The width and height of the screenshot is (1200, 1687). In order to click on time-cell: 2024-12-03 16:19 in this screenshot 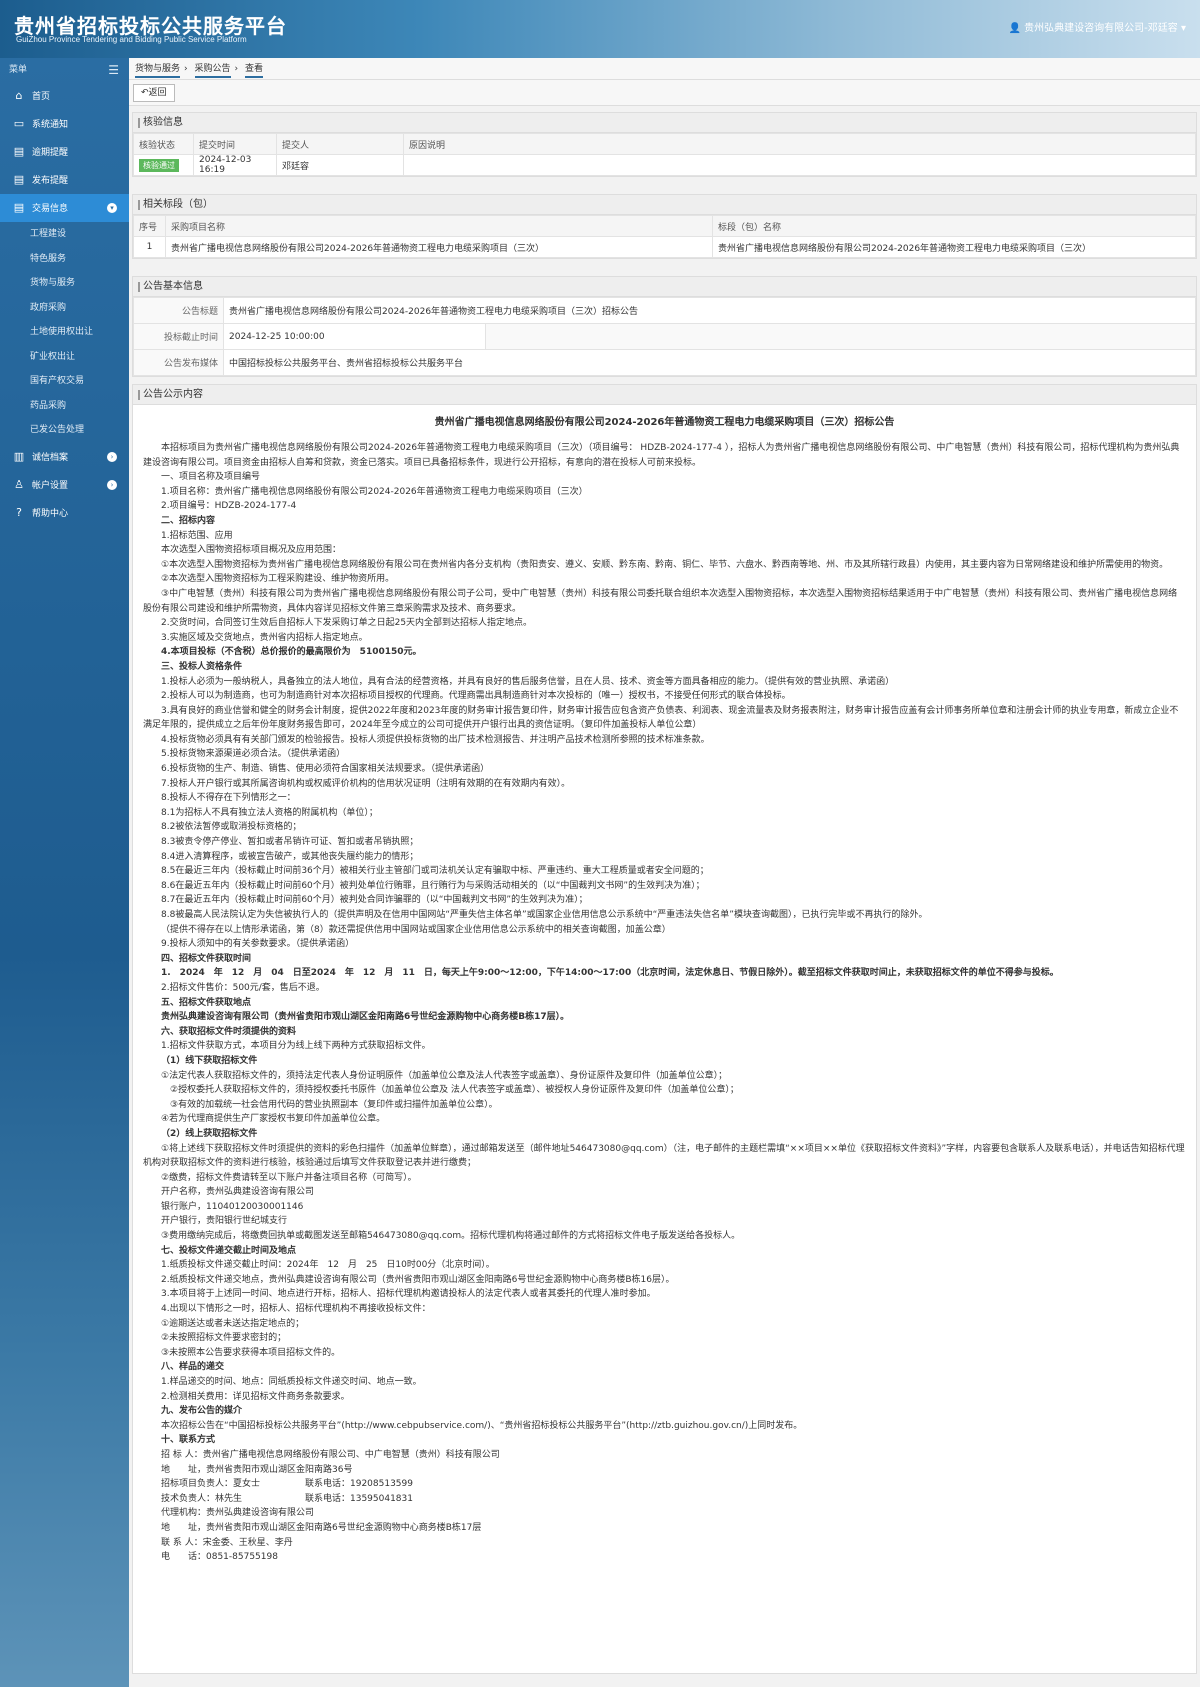, I will do `click(235, 165)`.